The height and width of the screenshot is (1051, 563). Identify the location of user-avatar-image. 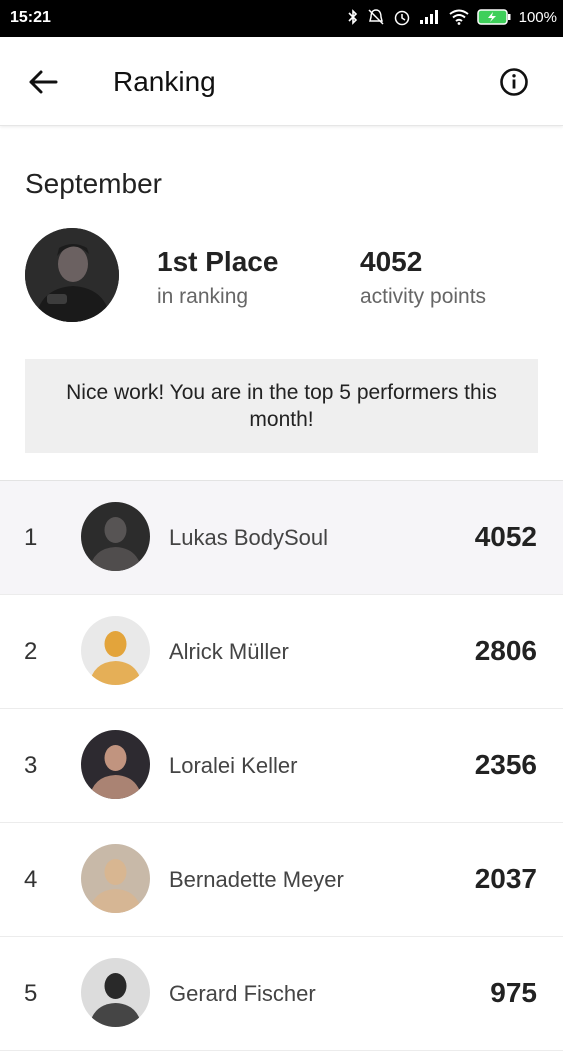
(72, 275).